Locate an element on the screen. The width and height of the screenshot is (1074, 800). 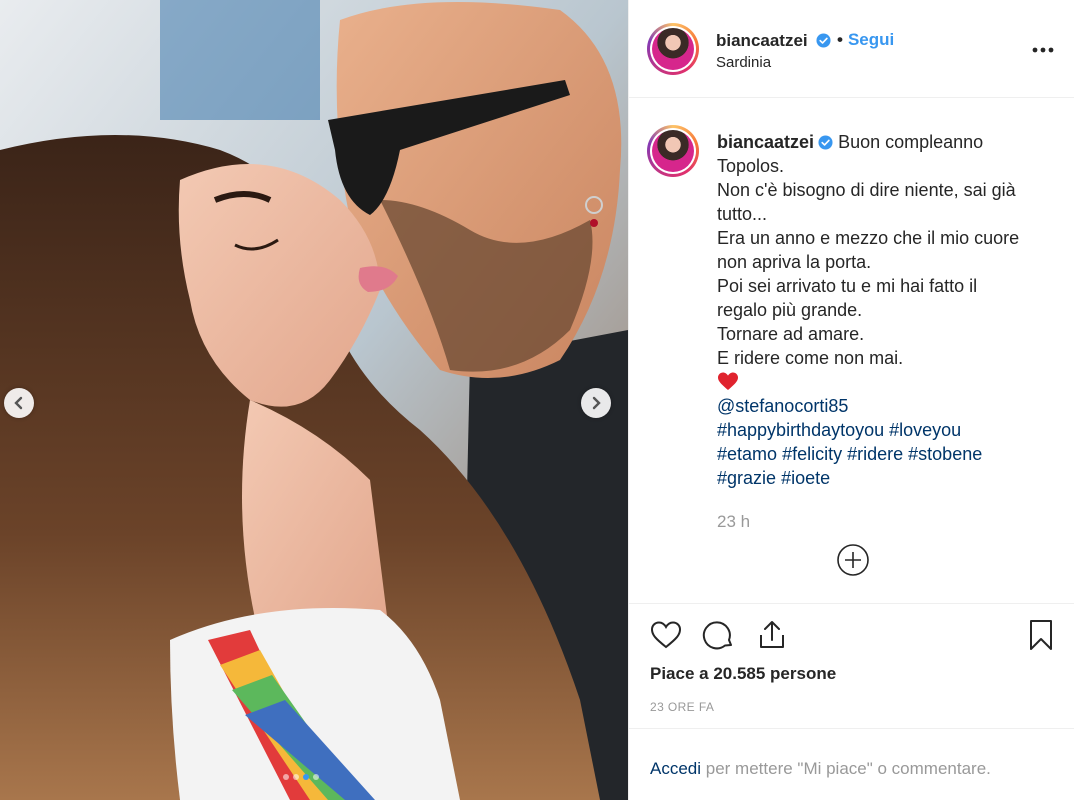
plus-circle-icon is located at coordinates (853, 560).